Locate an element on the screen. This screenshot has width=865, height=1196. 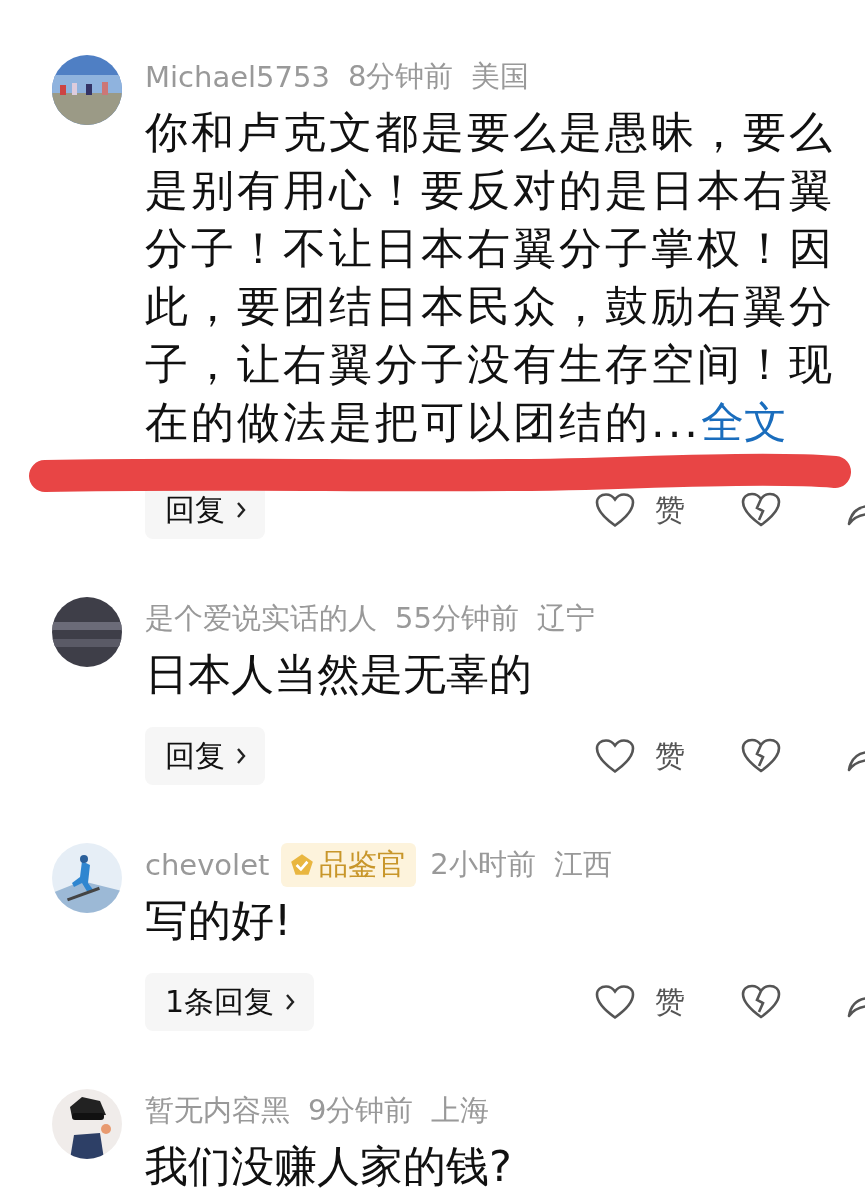
comment-location: 美国 is located at coordinates (500, 76).